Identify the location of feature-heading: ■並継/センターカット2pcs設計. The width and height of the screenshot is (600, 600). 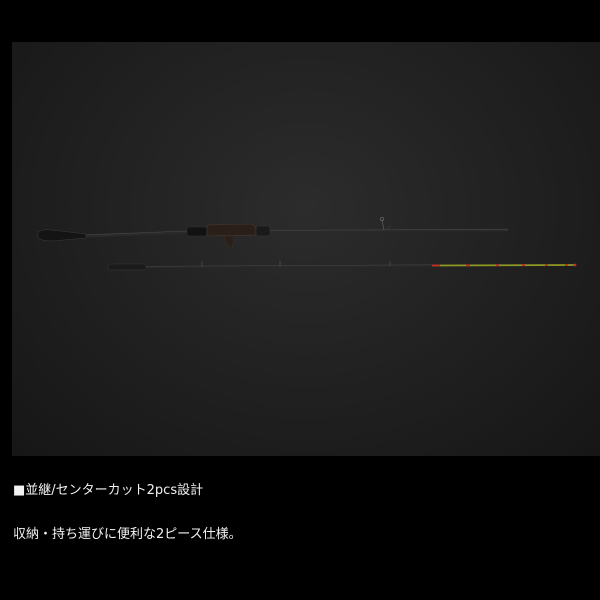
(108, 490).